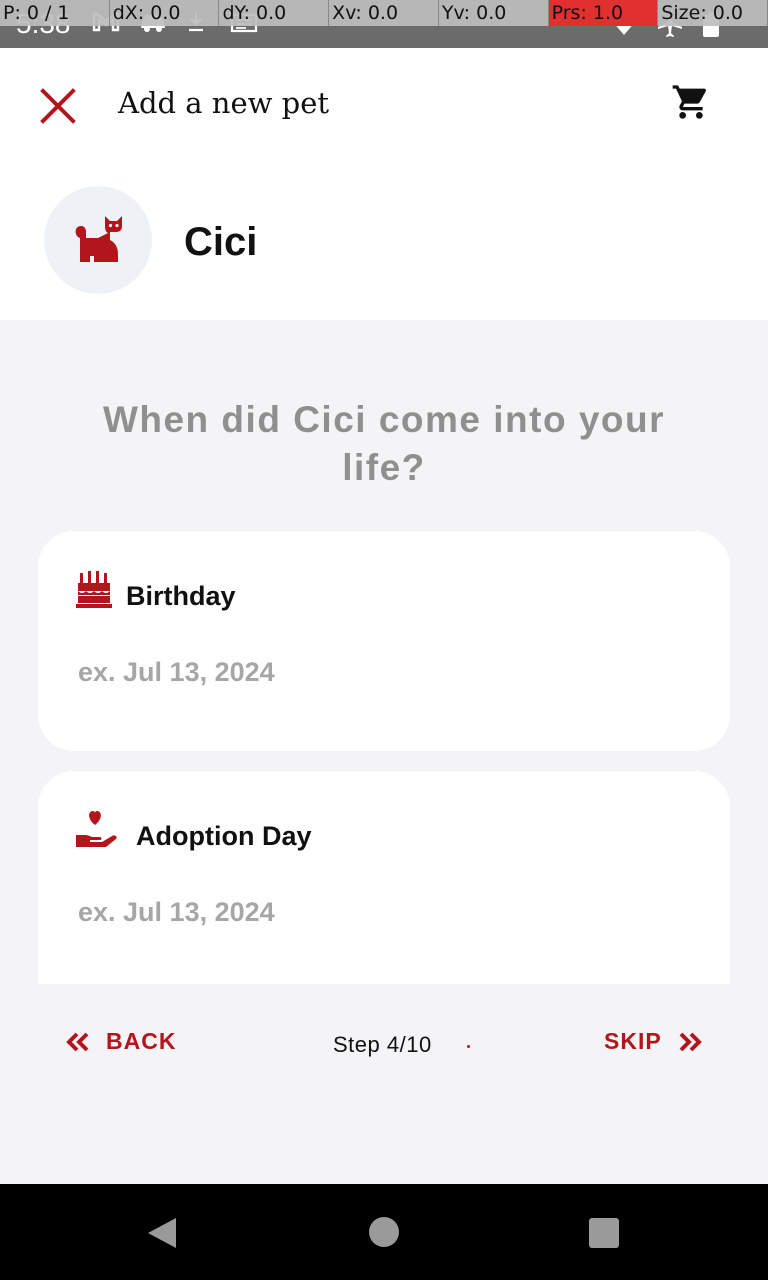 This screenshot has height=1280, width=768. What do you see at coordinates (713, 13) in the screenshot?
I see `overlay-size: Size: 0.0` at bounding box center [713, 13].